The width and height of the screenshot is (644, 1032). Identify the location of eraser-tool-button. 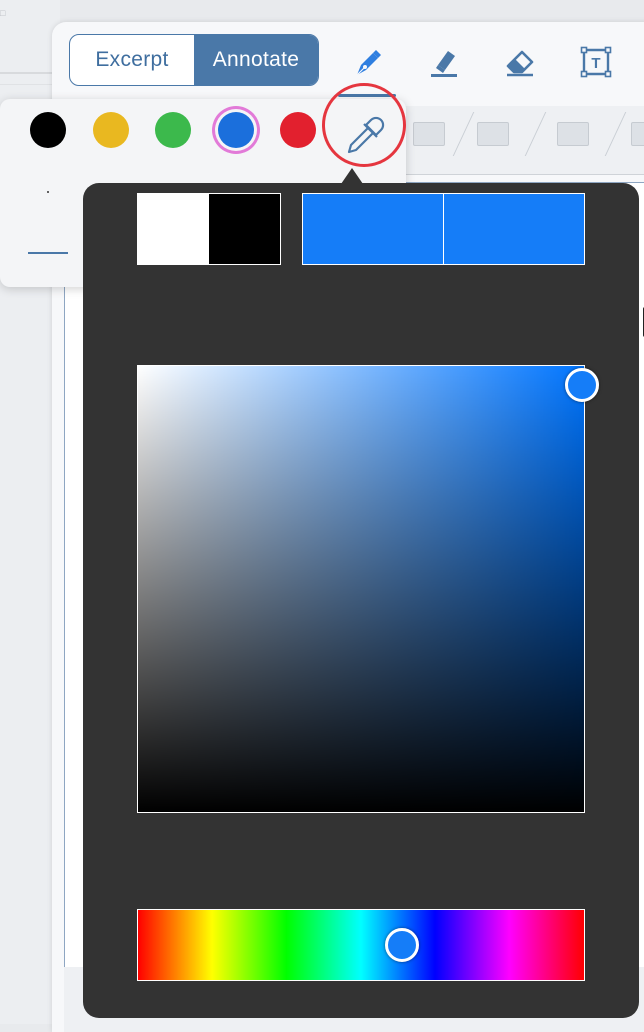
(520, 62).